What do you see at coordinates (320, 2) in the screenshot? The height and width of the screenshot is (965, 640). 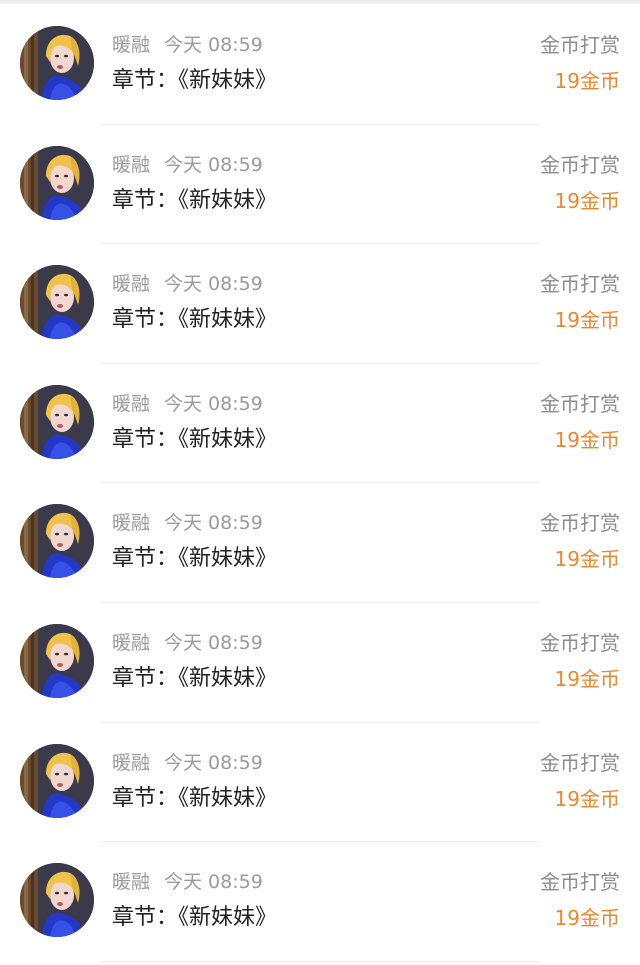 I see `top-divider` at bounding box center [320, 2].